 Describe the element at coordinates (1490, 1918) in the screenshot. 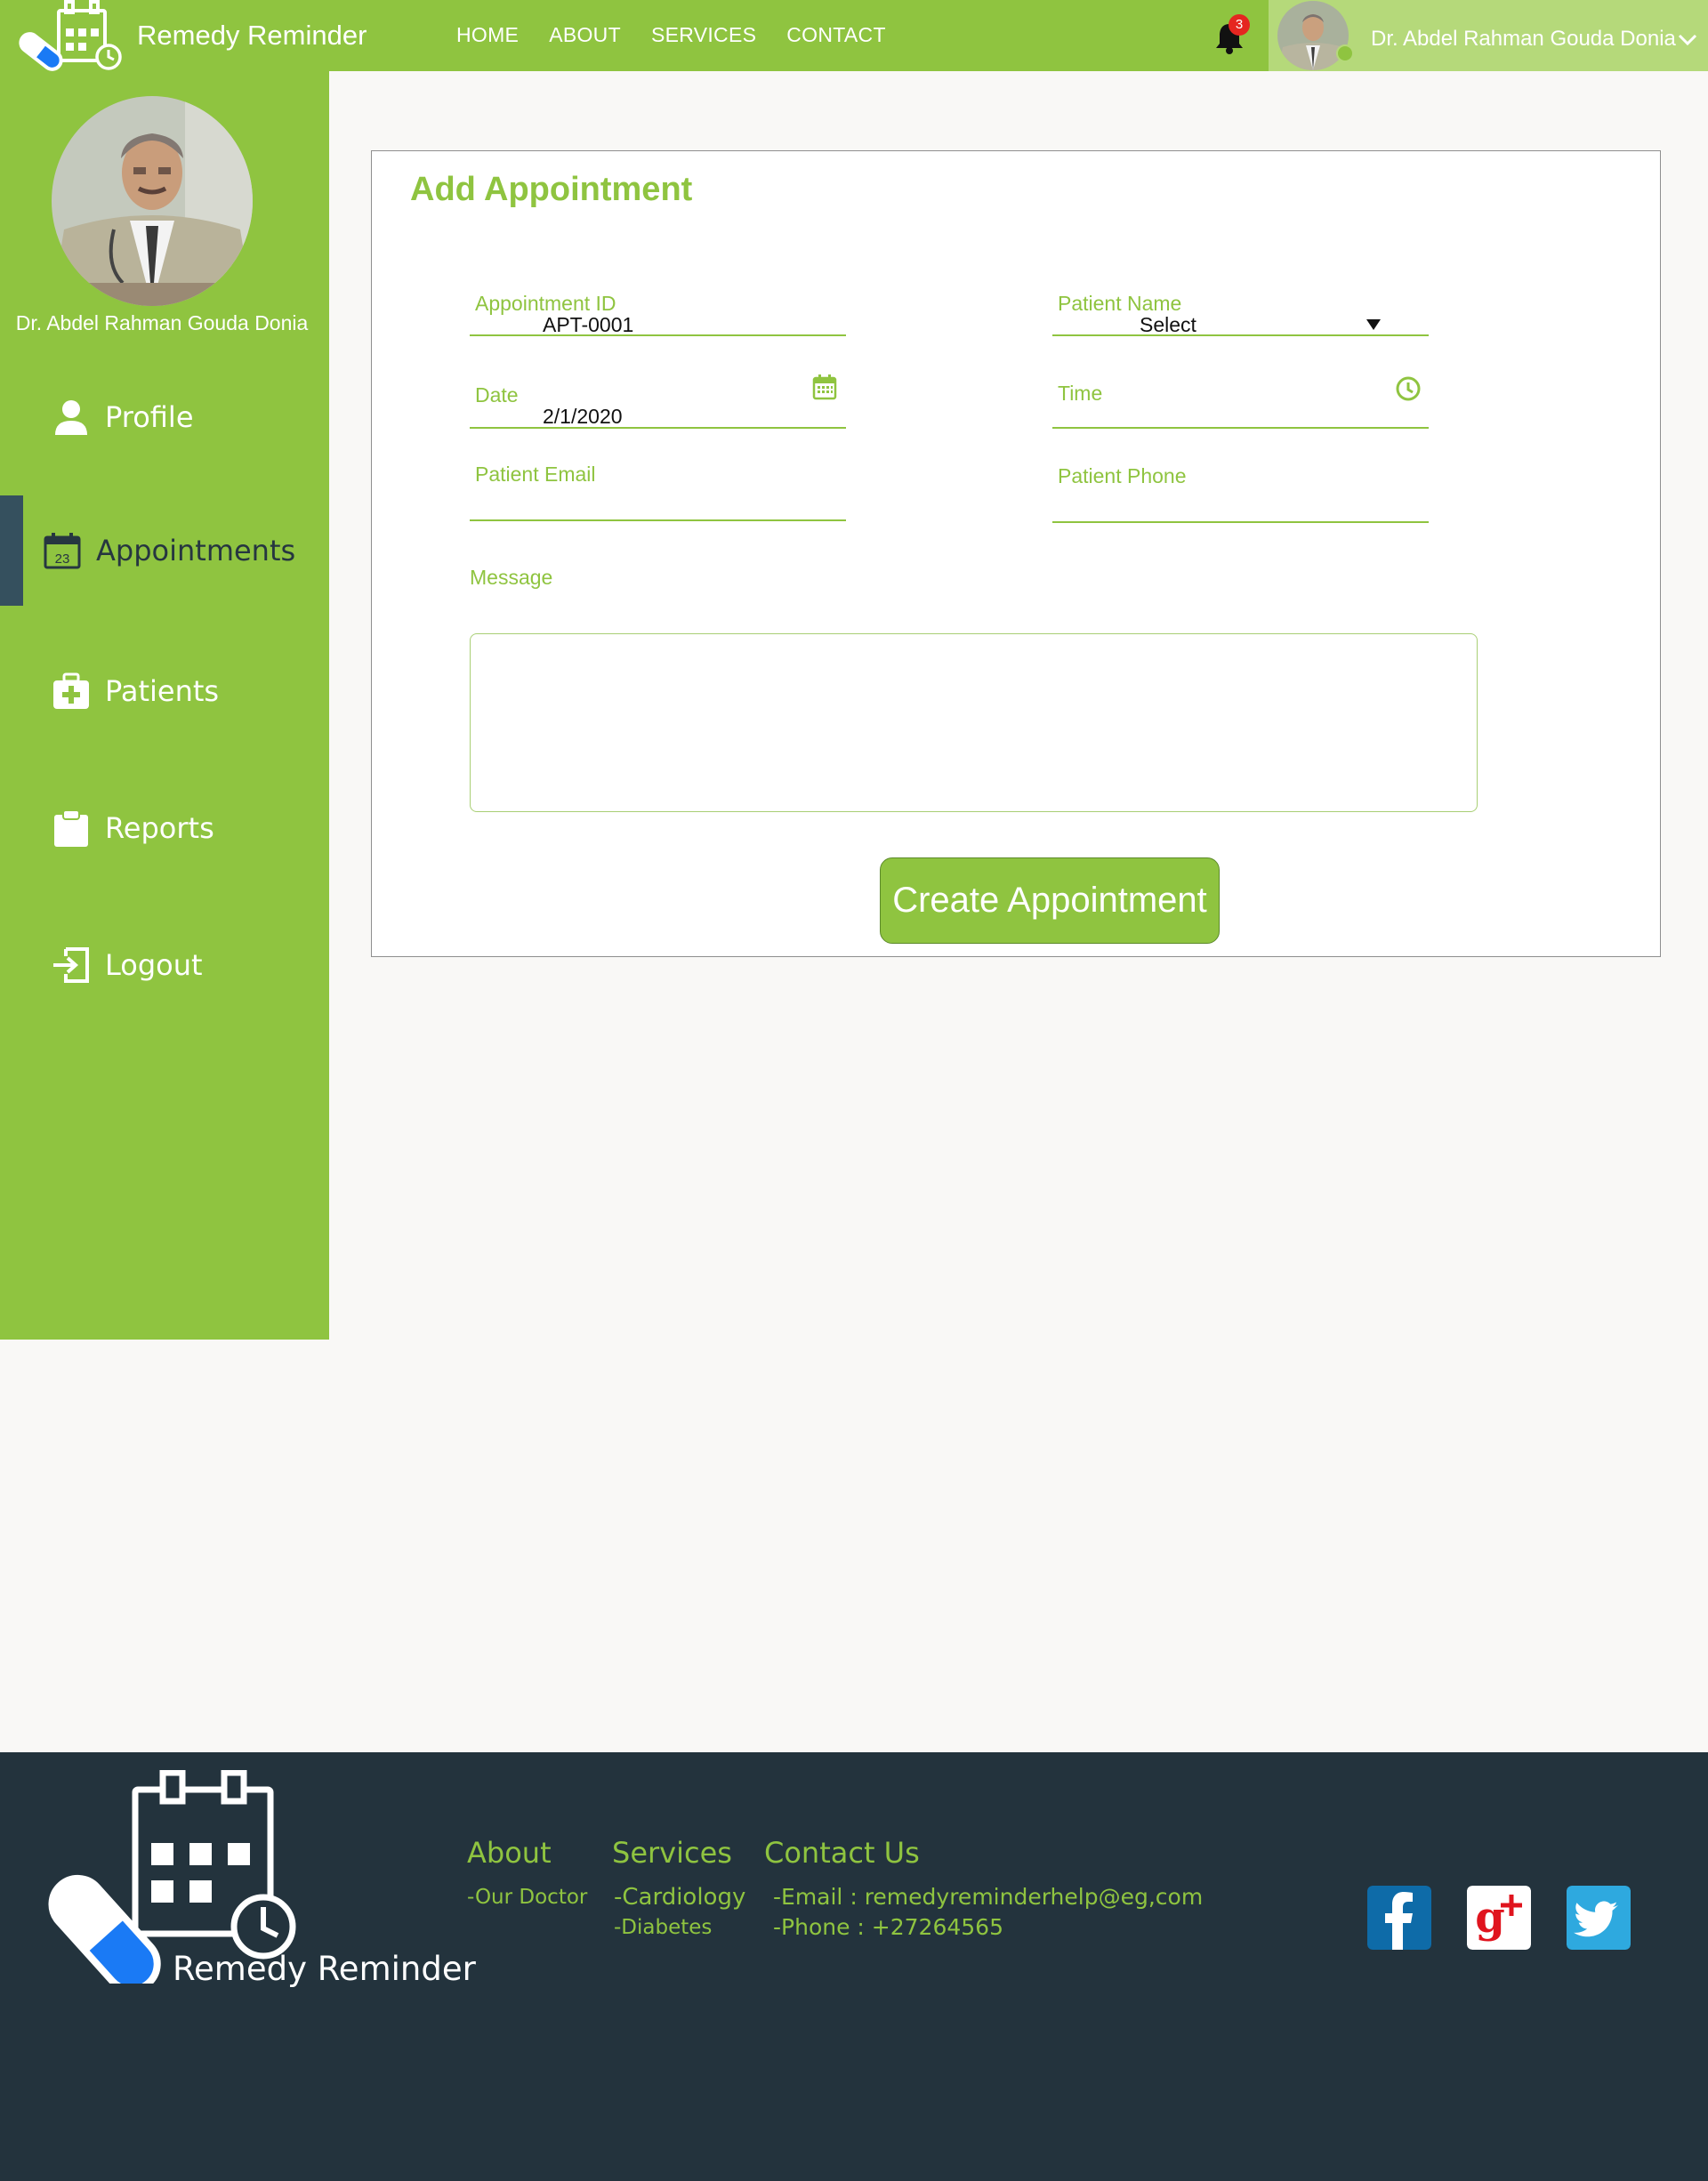

I see `svg-text: g` at that location.